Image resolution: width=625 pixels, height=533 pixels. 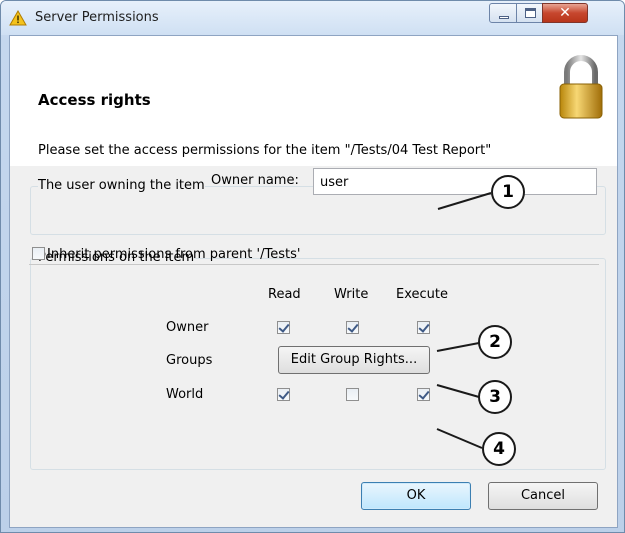 What do you see at coordinates (499, 449) in the screenshot?
I see `callout-4: 4` at bounding box center [499, 449].